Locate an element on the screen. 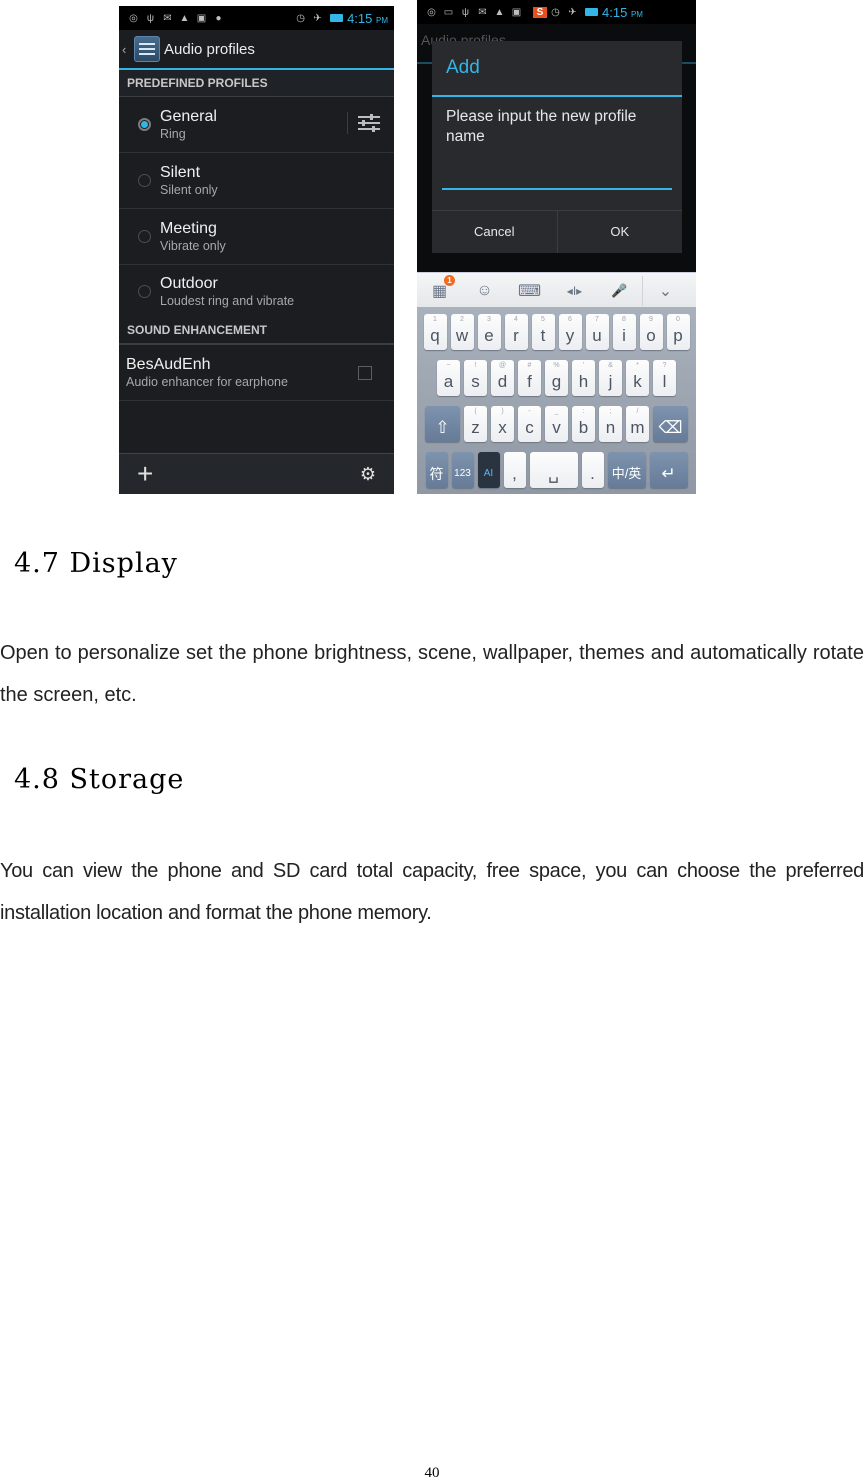 This screenshot has height=1483, width=864. back-chevron-icon: ‹ is located at coordinates (126, 49).